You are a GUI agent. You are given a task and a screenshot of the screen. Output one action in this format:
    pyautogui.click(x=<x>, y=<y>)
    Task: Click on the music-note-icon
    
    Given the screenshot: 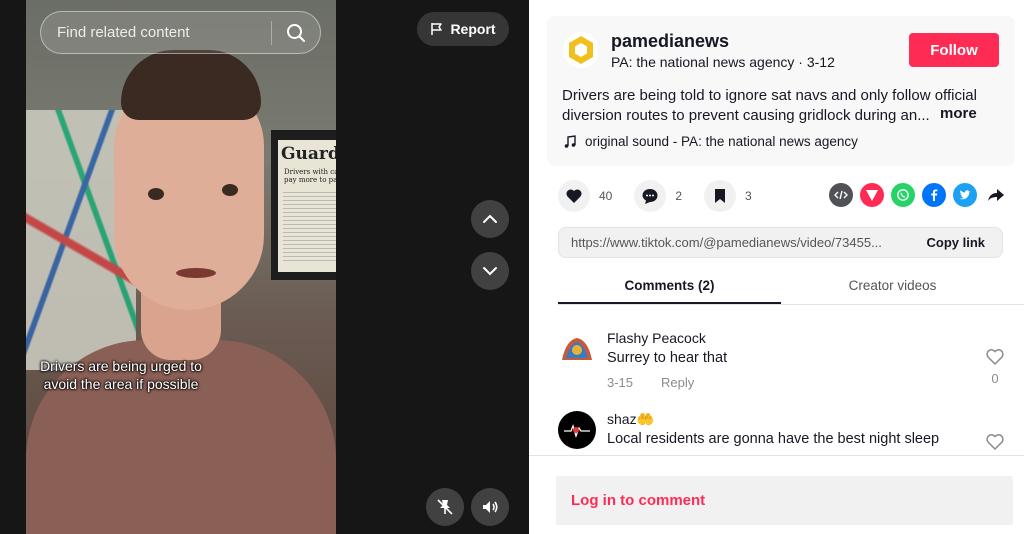 What is the action you would take?
    pyautogui.click(x=570, y=141)
    